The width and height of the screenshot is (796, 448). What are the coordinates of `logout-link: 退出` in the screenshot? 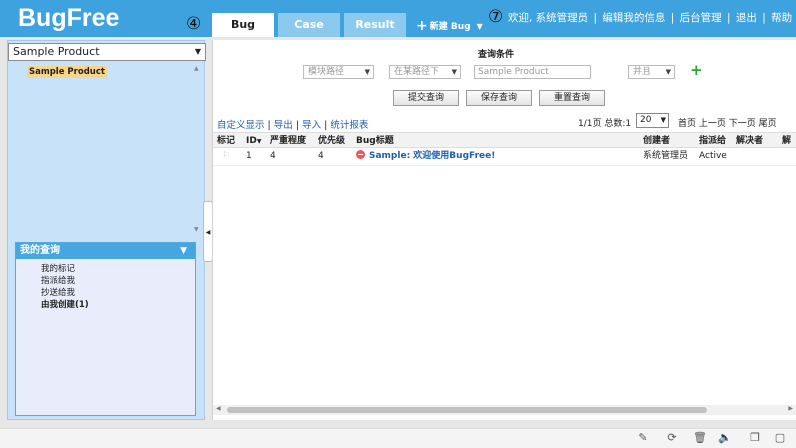 It's located at (746, 18).